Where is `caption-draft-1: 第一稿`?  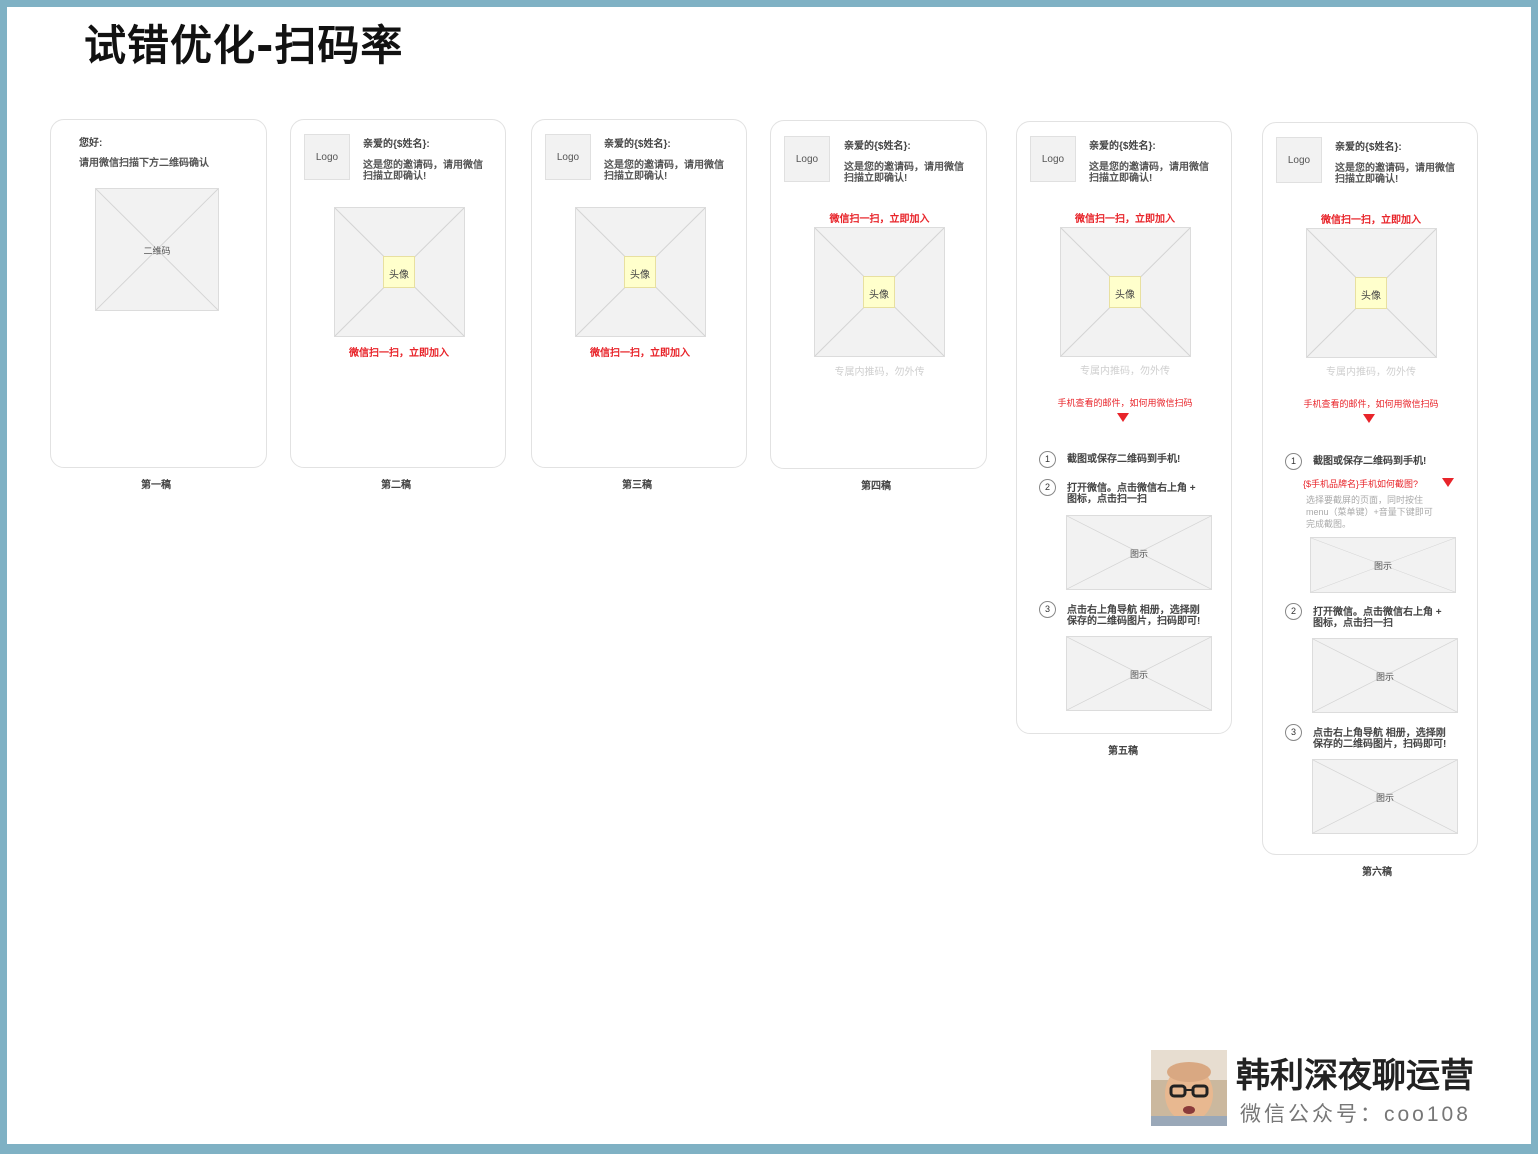 caption-draft-1: 第一稿 is located at coordinates (156, 485).